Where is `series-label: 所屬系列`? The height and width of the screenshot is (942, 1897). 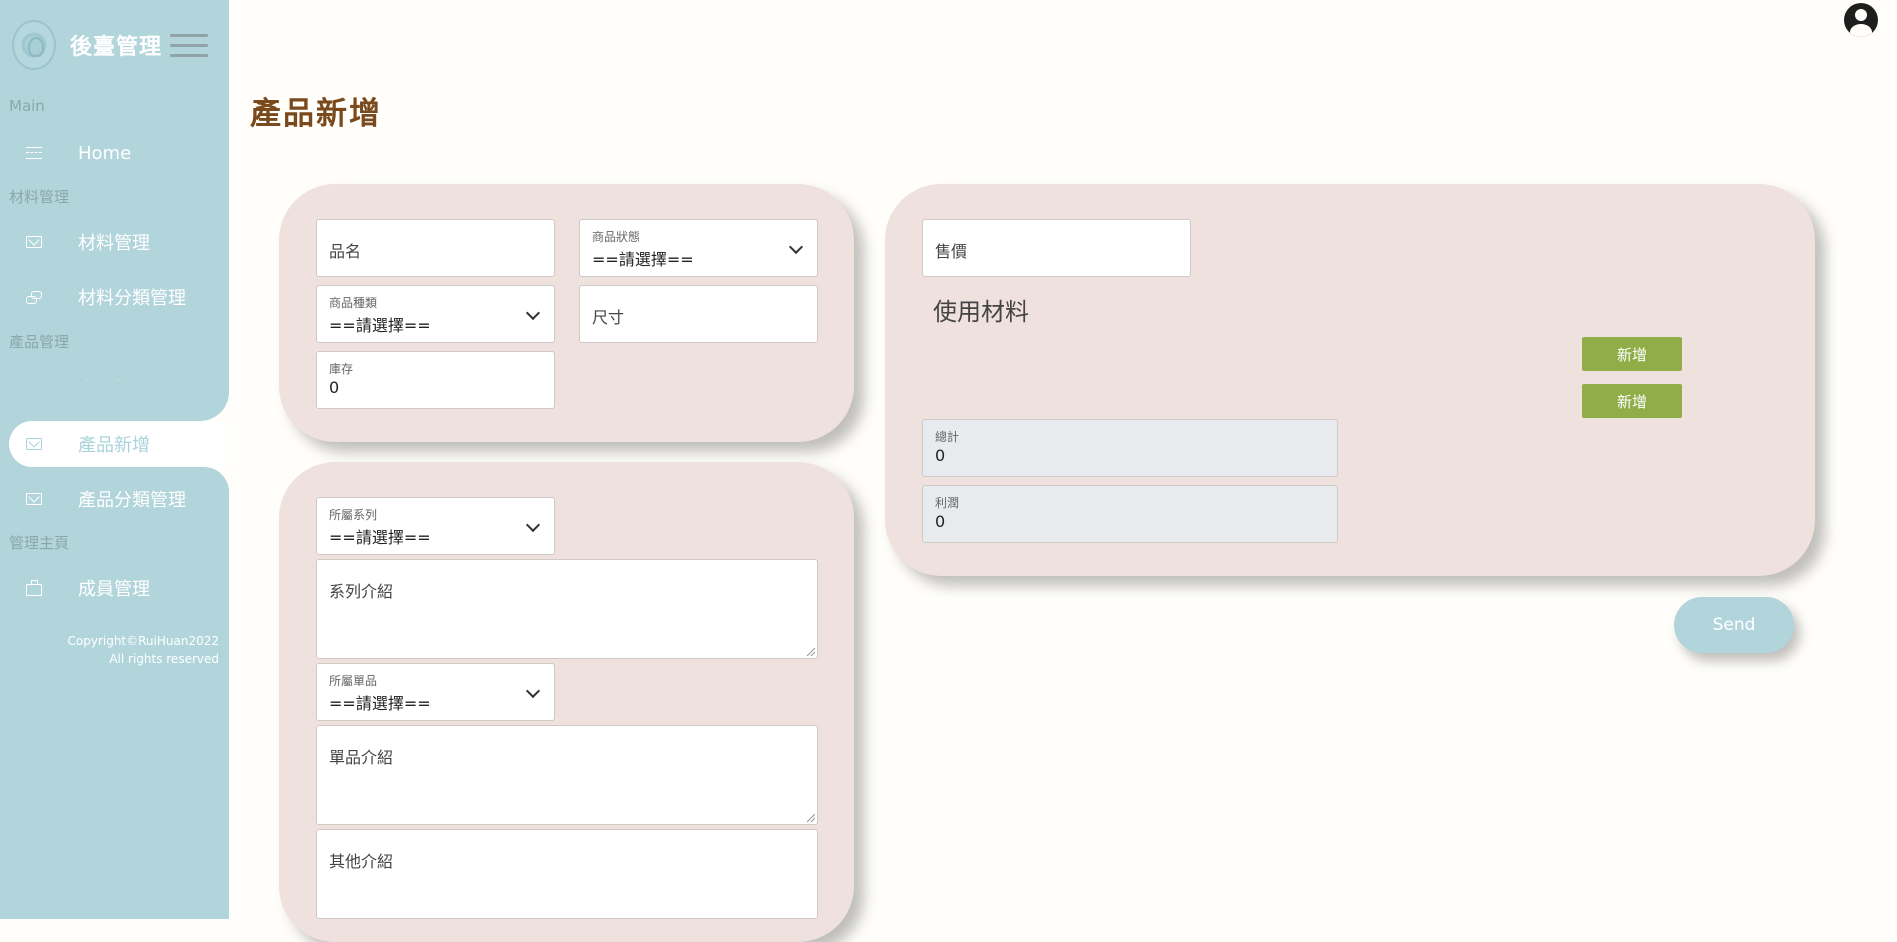 series-label: 所屬系列 is located at coordinates (353, 515).